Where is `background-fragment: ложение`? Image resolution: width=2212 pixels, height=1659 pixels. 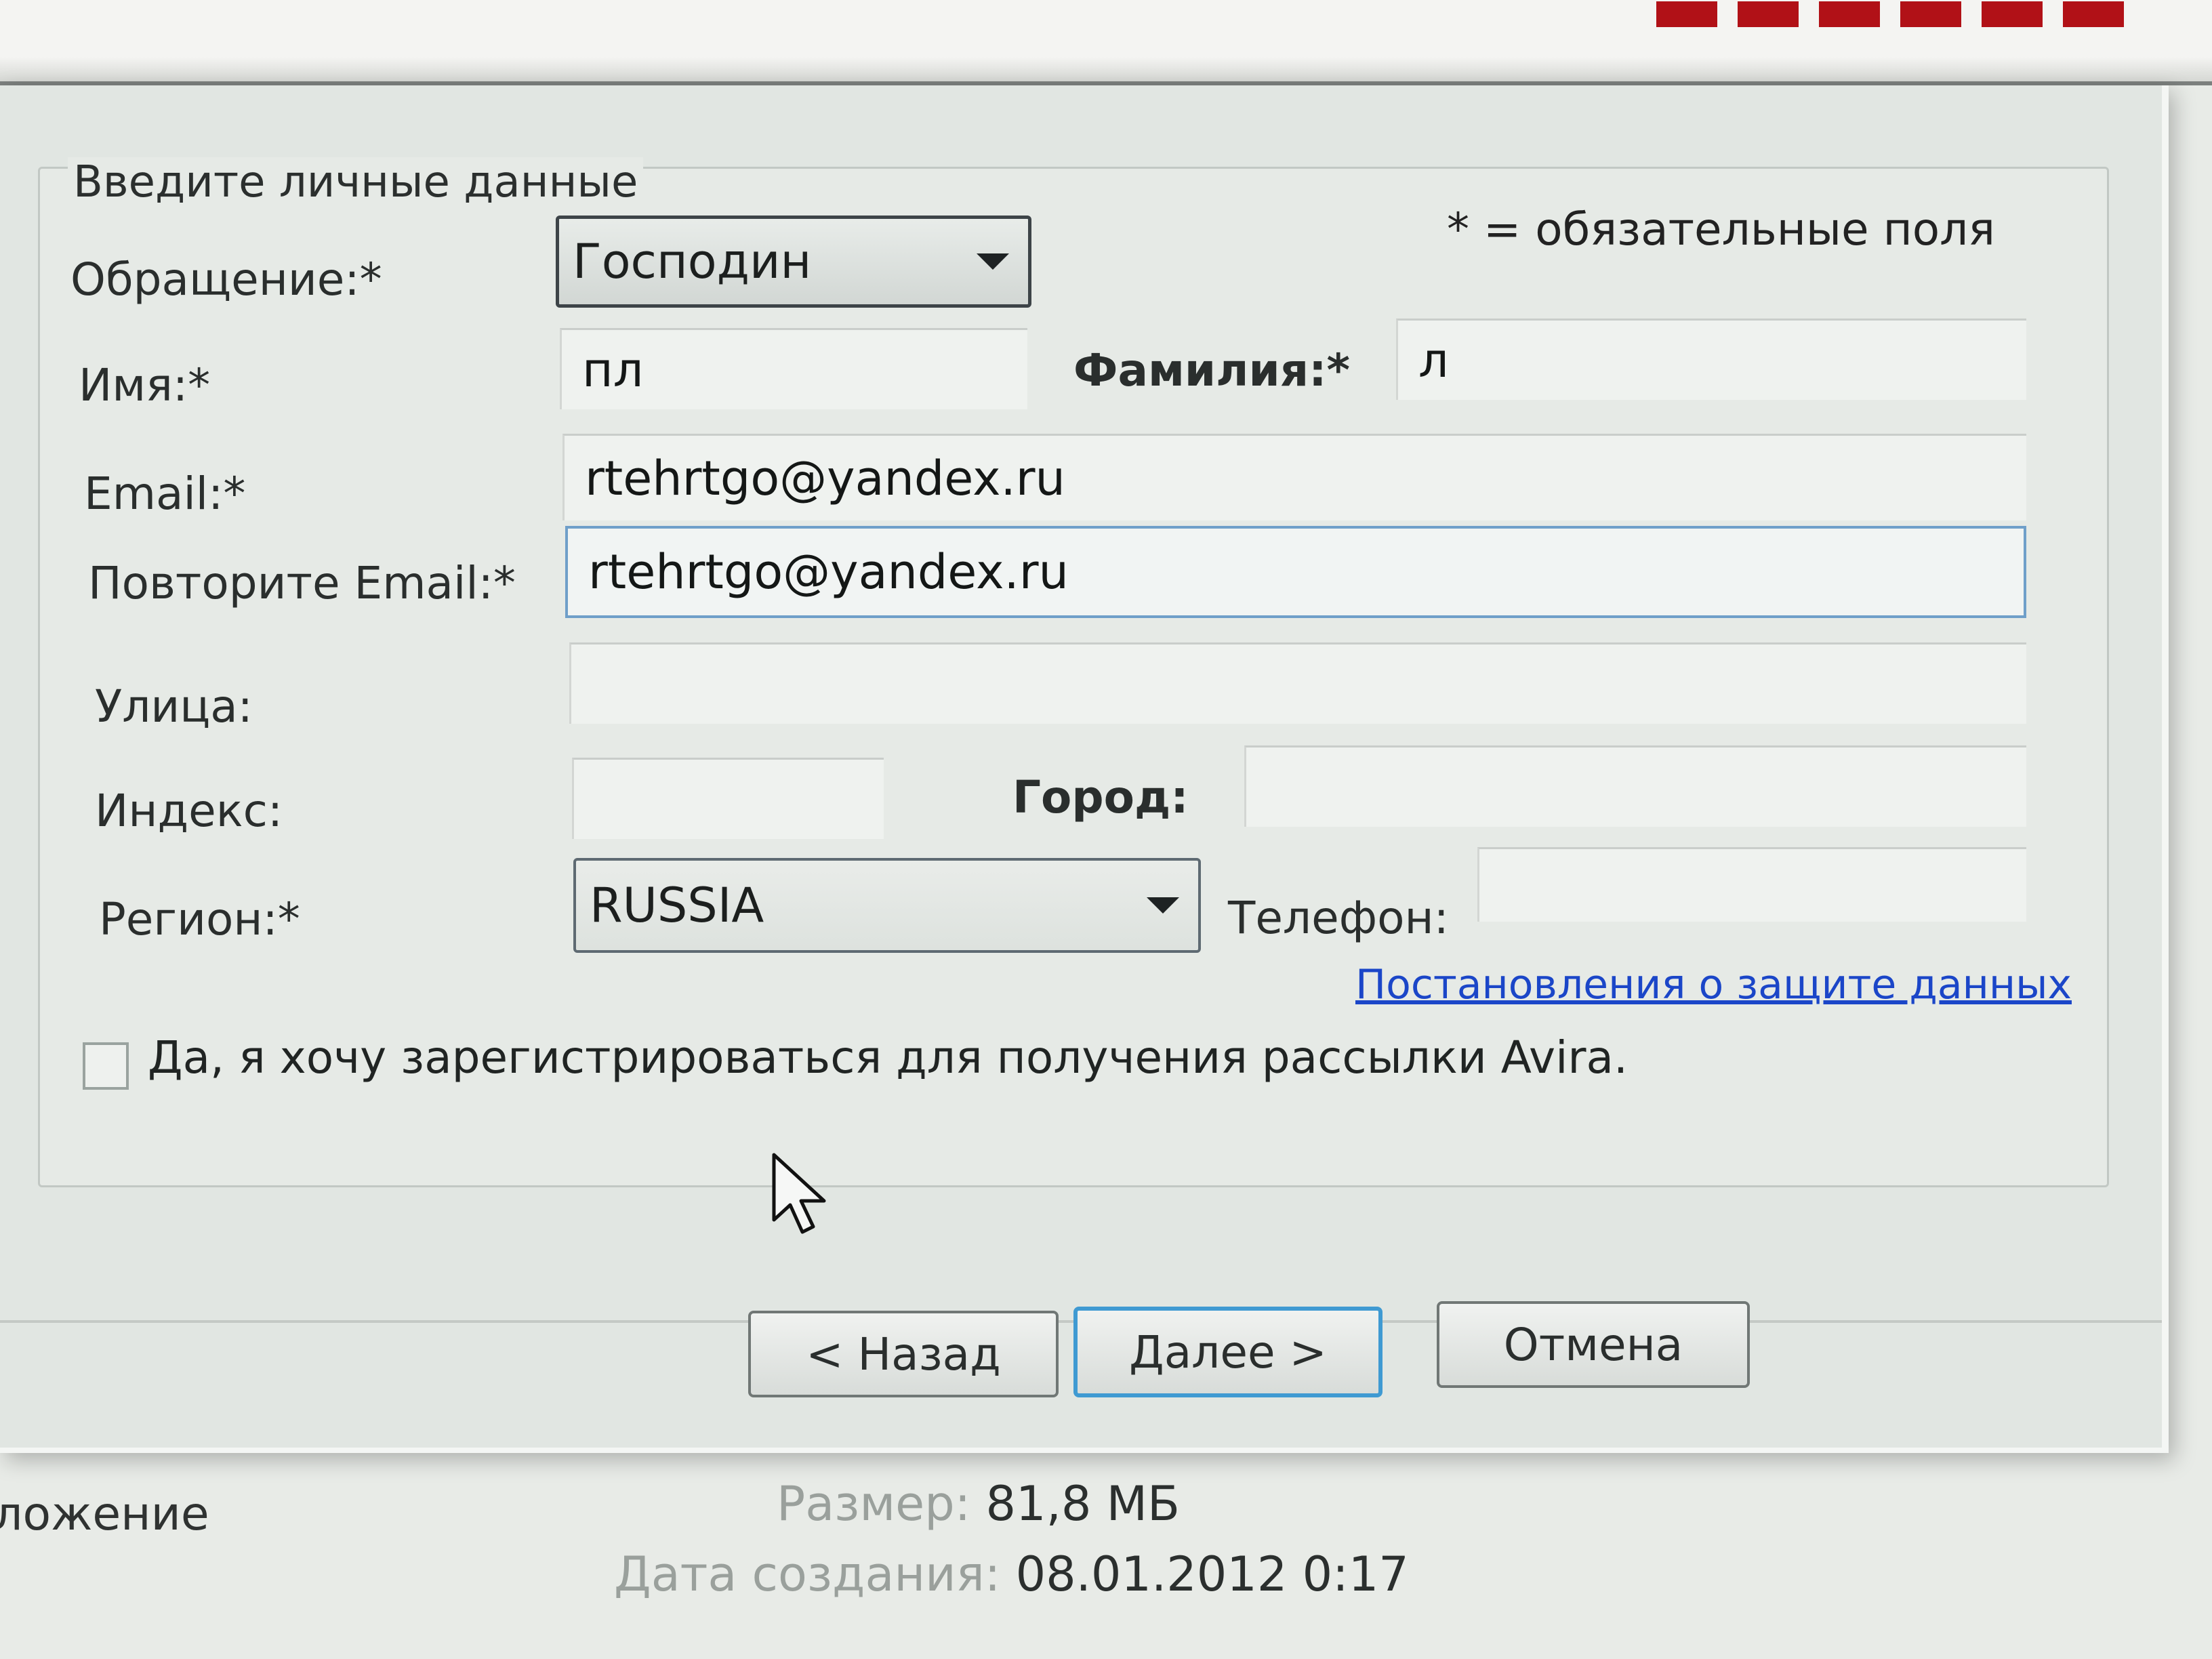
background-fragment: ложение is located at coordinates (105, 1514).